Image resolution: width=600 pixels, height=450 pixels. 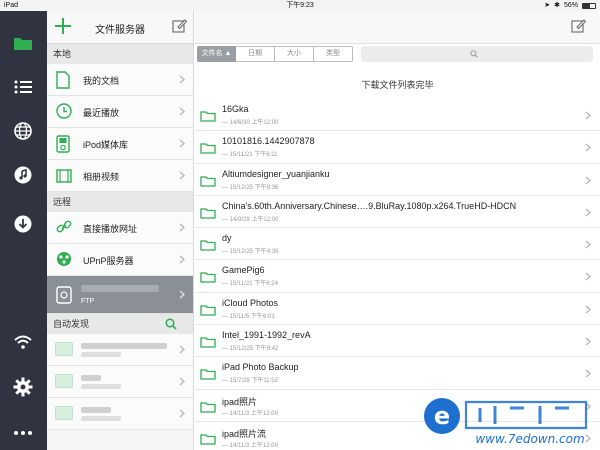 I want to click on file-row: iPad Photo Backup — 15/7/29 下午11:52, so click(x=397, y=373).